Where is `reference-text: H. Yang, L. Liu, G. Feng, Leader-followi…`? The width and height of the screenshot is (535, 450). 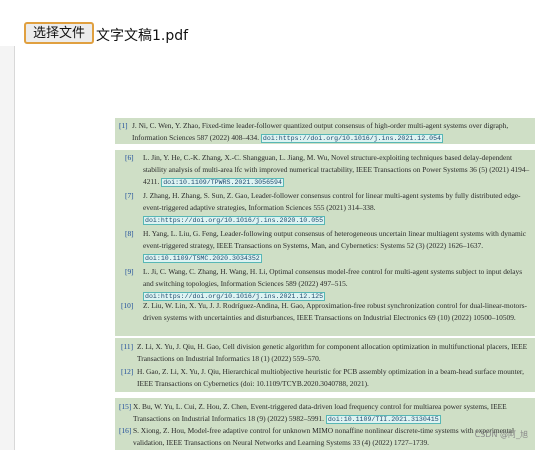
reference-text: H. Yang, L. Liu, G. Feng, Leader-followi… is located at coordinates (335, 240).